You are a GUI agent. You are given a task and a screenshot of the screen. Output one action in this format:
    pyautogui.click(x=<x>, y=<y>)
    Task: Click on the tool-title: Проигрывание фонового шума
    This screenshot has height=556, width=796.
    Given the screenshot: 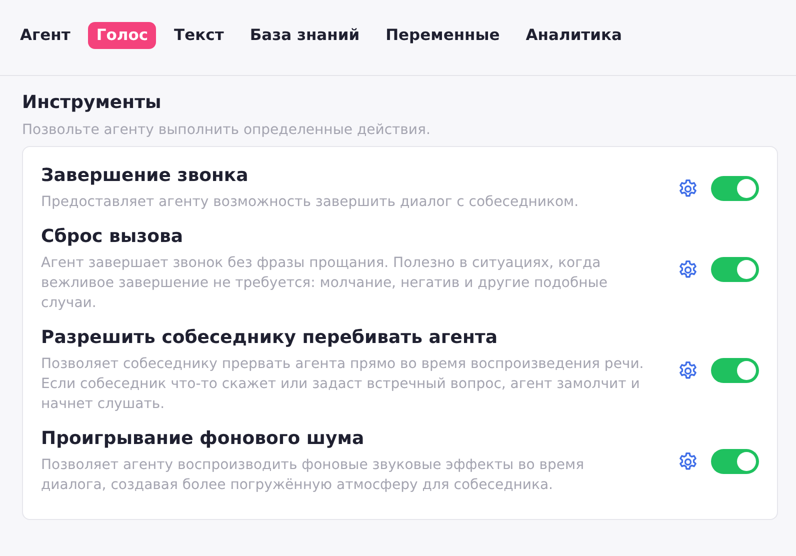 What is the action you would take?
    pyautogui.click(x=203, y=438)
    